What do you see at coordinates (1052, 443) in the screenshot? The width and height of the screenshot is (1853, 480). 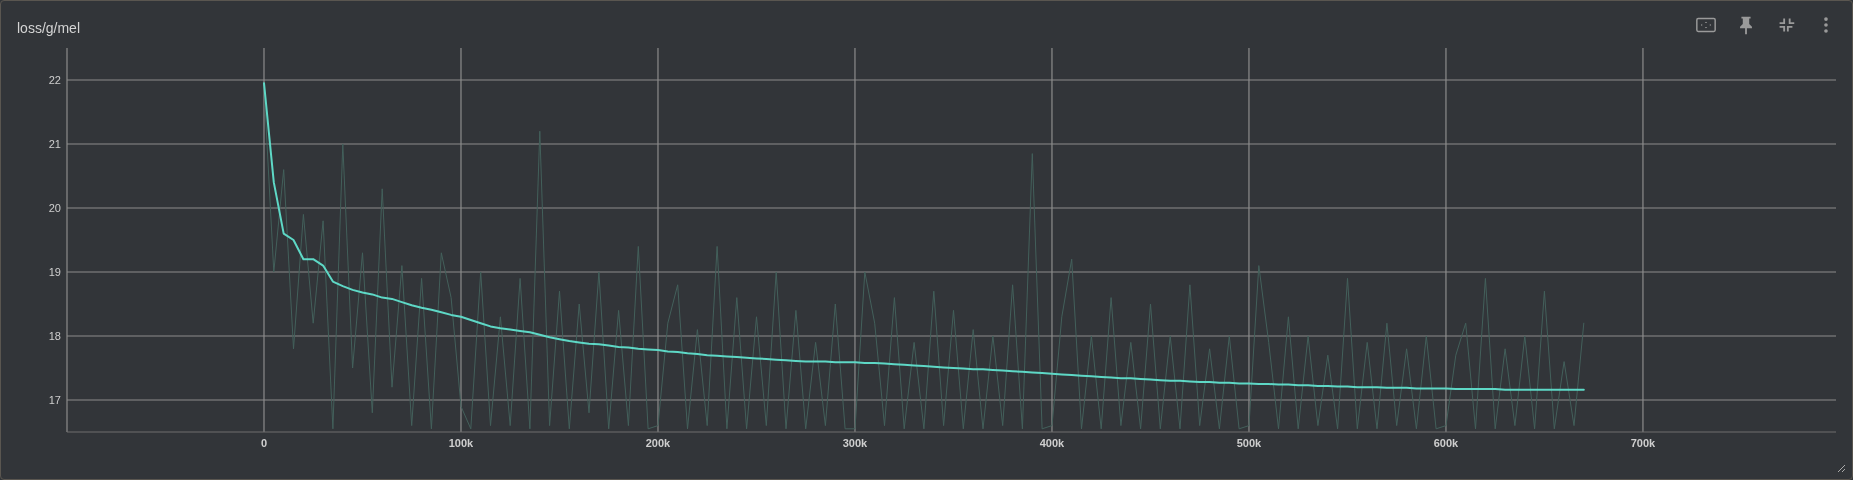 I see `x-axis-tick-label: 400k` at bounding box center [1052, 443].